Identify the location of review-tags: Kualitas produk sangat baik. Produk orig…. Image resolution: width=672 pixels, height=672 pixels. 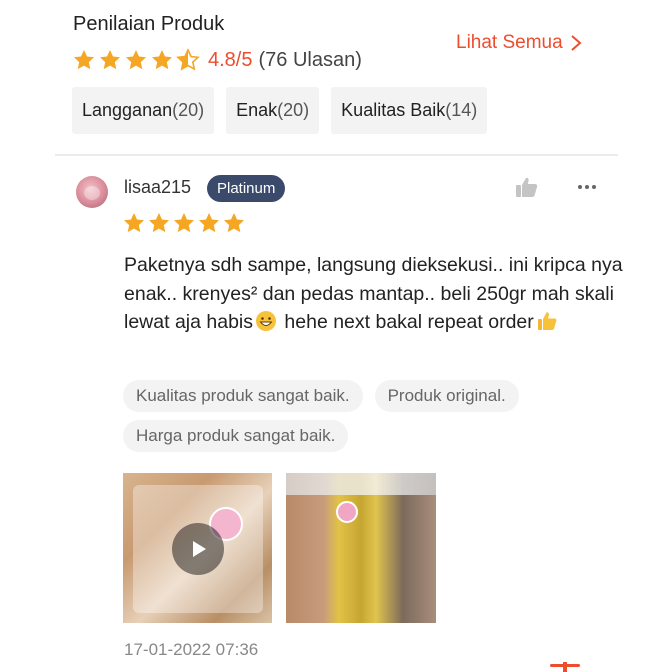
(358, 416).